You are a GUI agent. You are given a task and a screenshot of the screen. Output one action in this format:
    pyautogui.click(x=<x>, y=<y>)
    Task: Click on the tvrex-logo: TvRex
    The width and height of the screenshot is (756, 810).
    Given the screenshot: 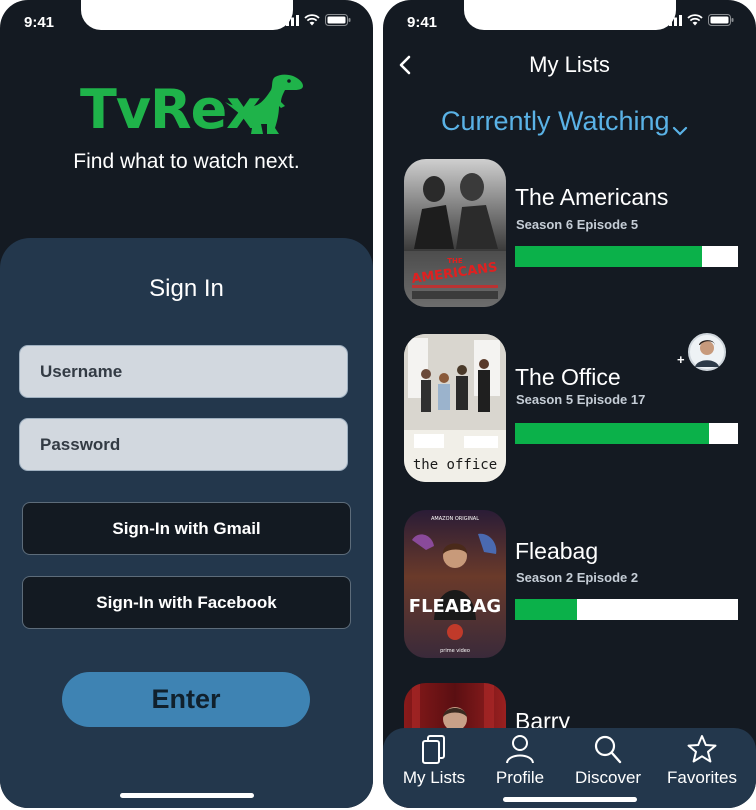 What is the action you would take?
    pyautogui.click(x=195, y=106)
    